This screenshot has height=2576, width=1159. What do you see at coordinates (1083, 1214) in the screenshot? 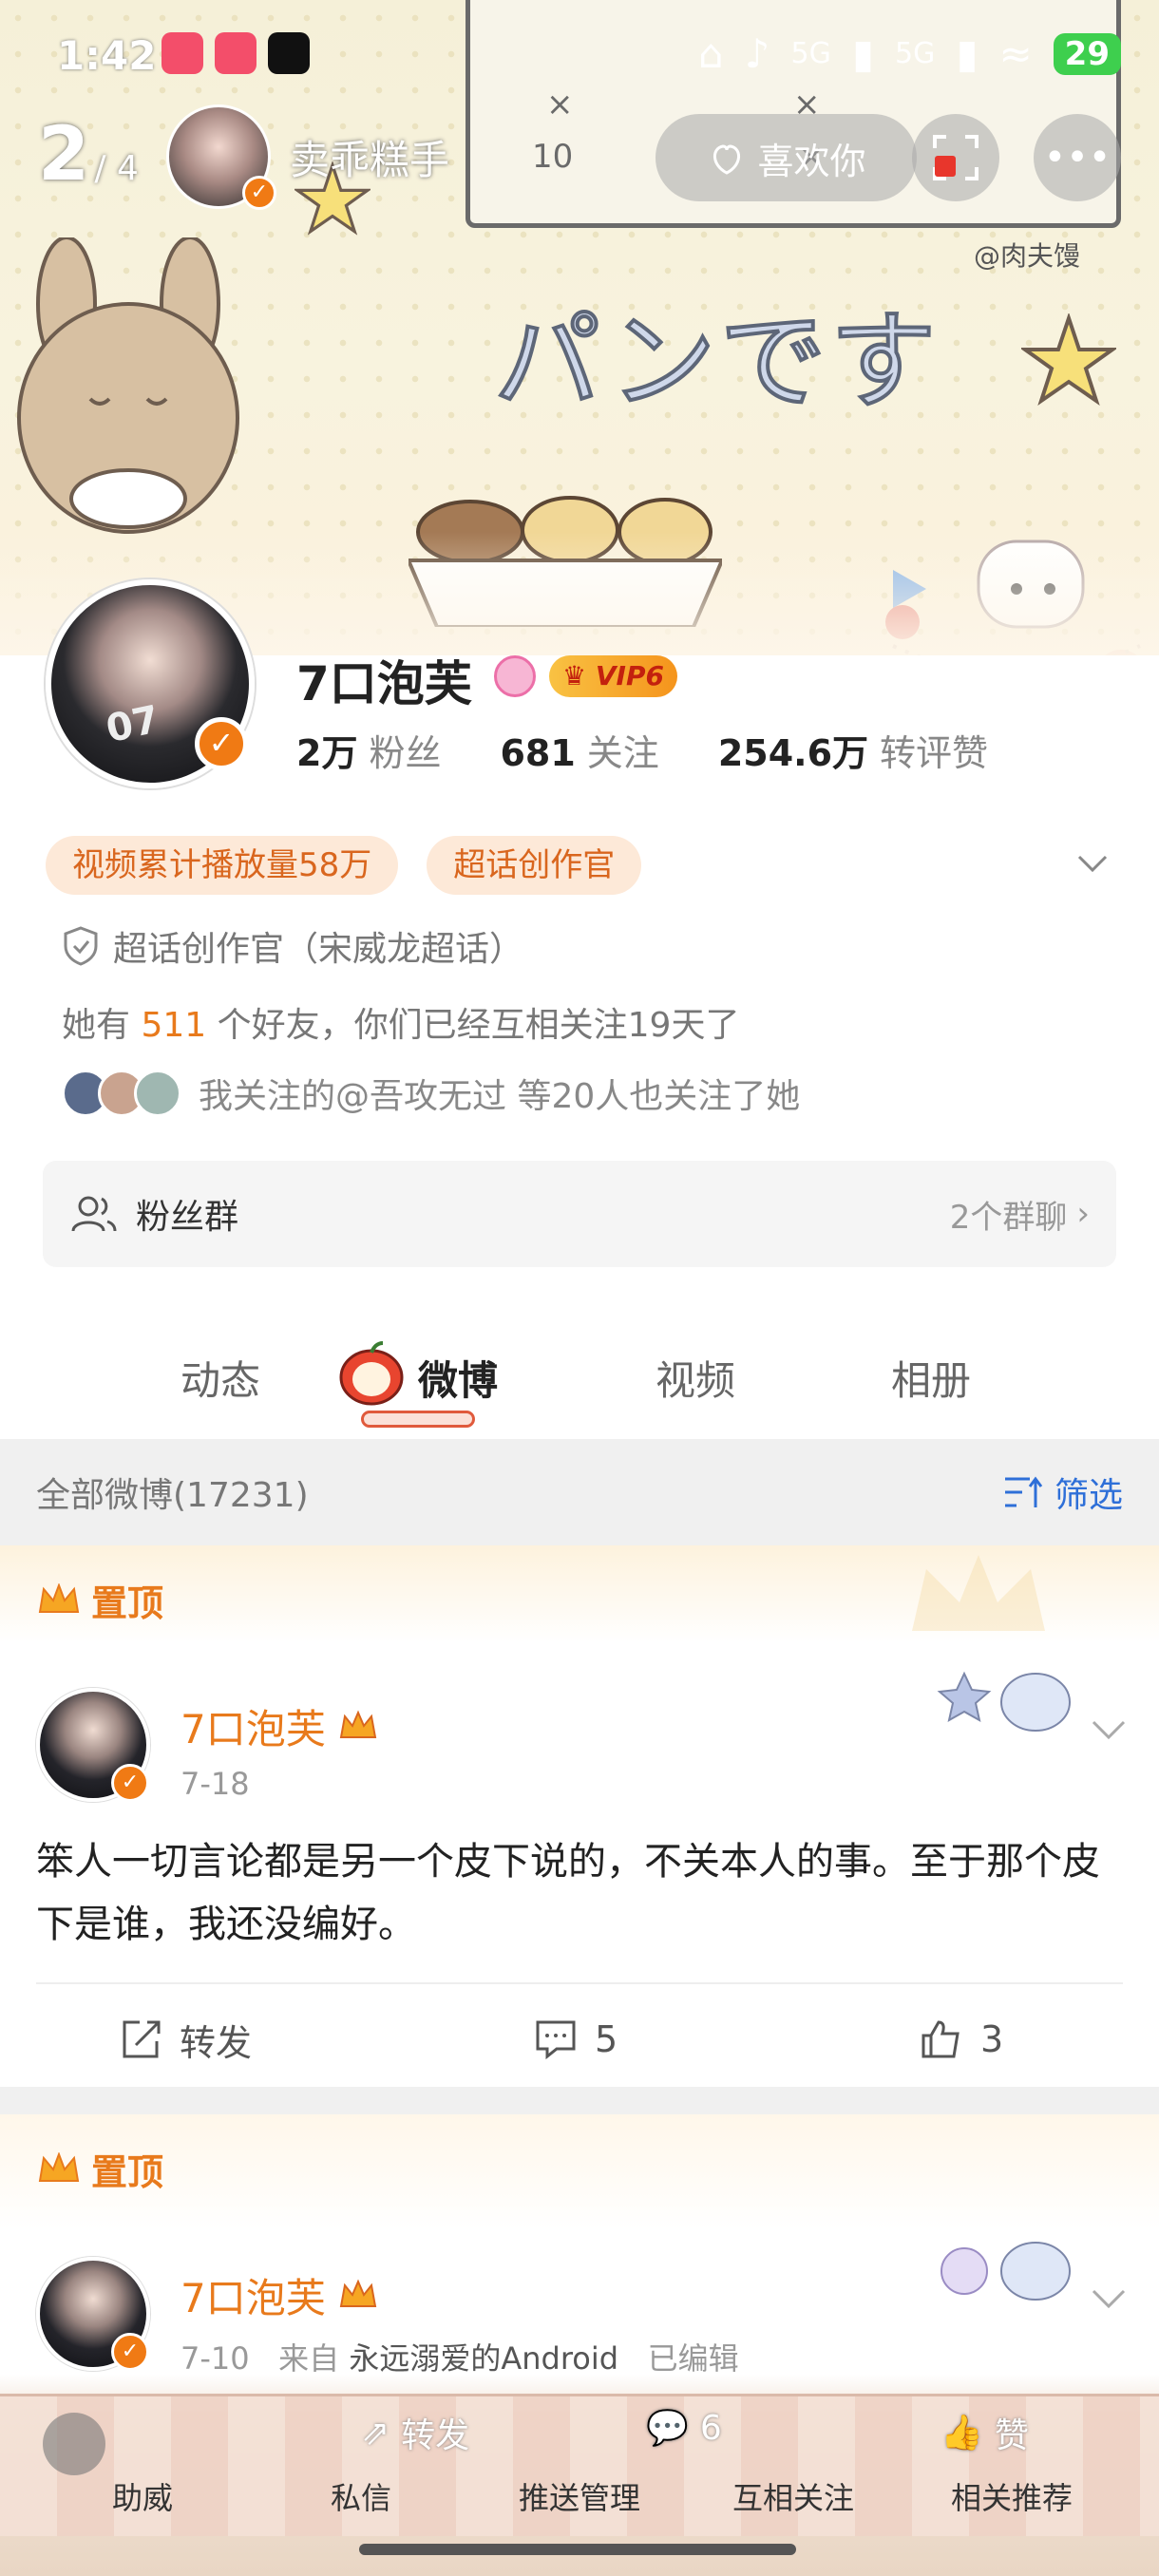
I see `chevron-right-icon: ›` at bounding box center [1083, 1214].